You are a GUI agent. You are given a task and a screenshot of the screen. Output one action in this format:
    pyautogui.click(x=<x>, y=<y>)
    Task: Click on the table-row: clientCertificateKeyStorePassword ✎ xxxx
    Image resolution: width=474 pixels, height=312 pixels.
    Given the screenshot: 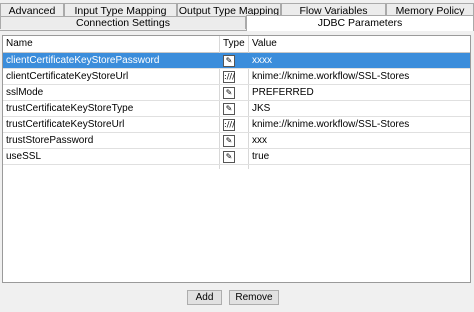 What is the action you would take?
    pyautogui.click(x=236, y=61)
    